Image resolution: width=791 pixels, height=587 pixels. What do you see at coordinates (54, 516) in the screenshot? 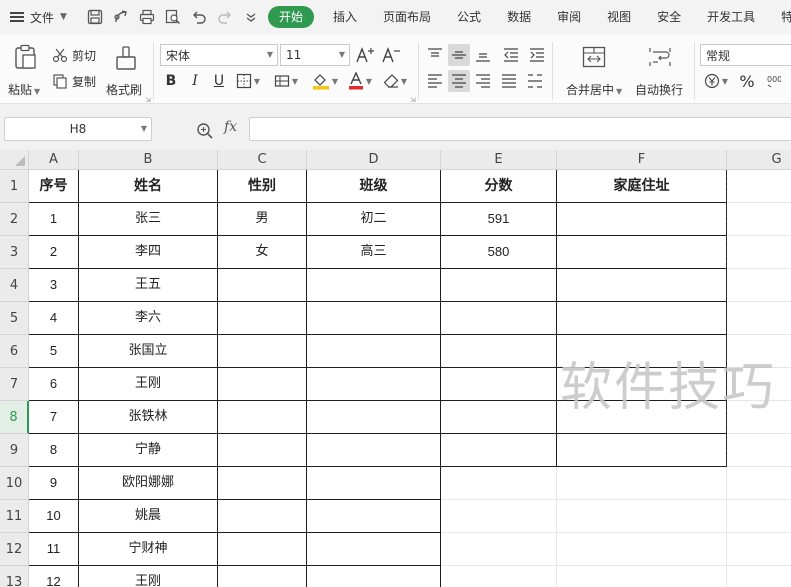
I see `cell-seq: 10` at bounding box center [54, 516].